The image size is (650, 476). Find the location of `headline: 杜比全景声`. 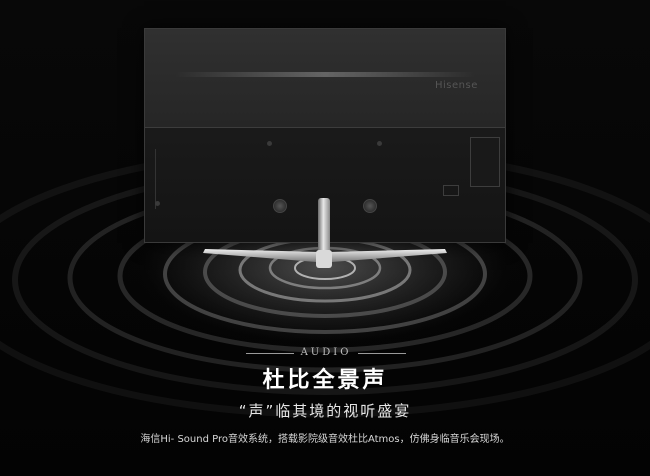

headline: 杜比全景声 is located at coordinates (325, 380).